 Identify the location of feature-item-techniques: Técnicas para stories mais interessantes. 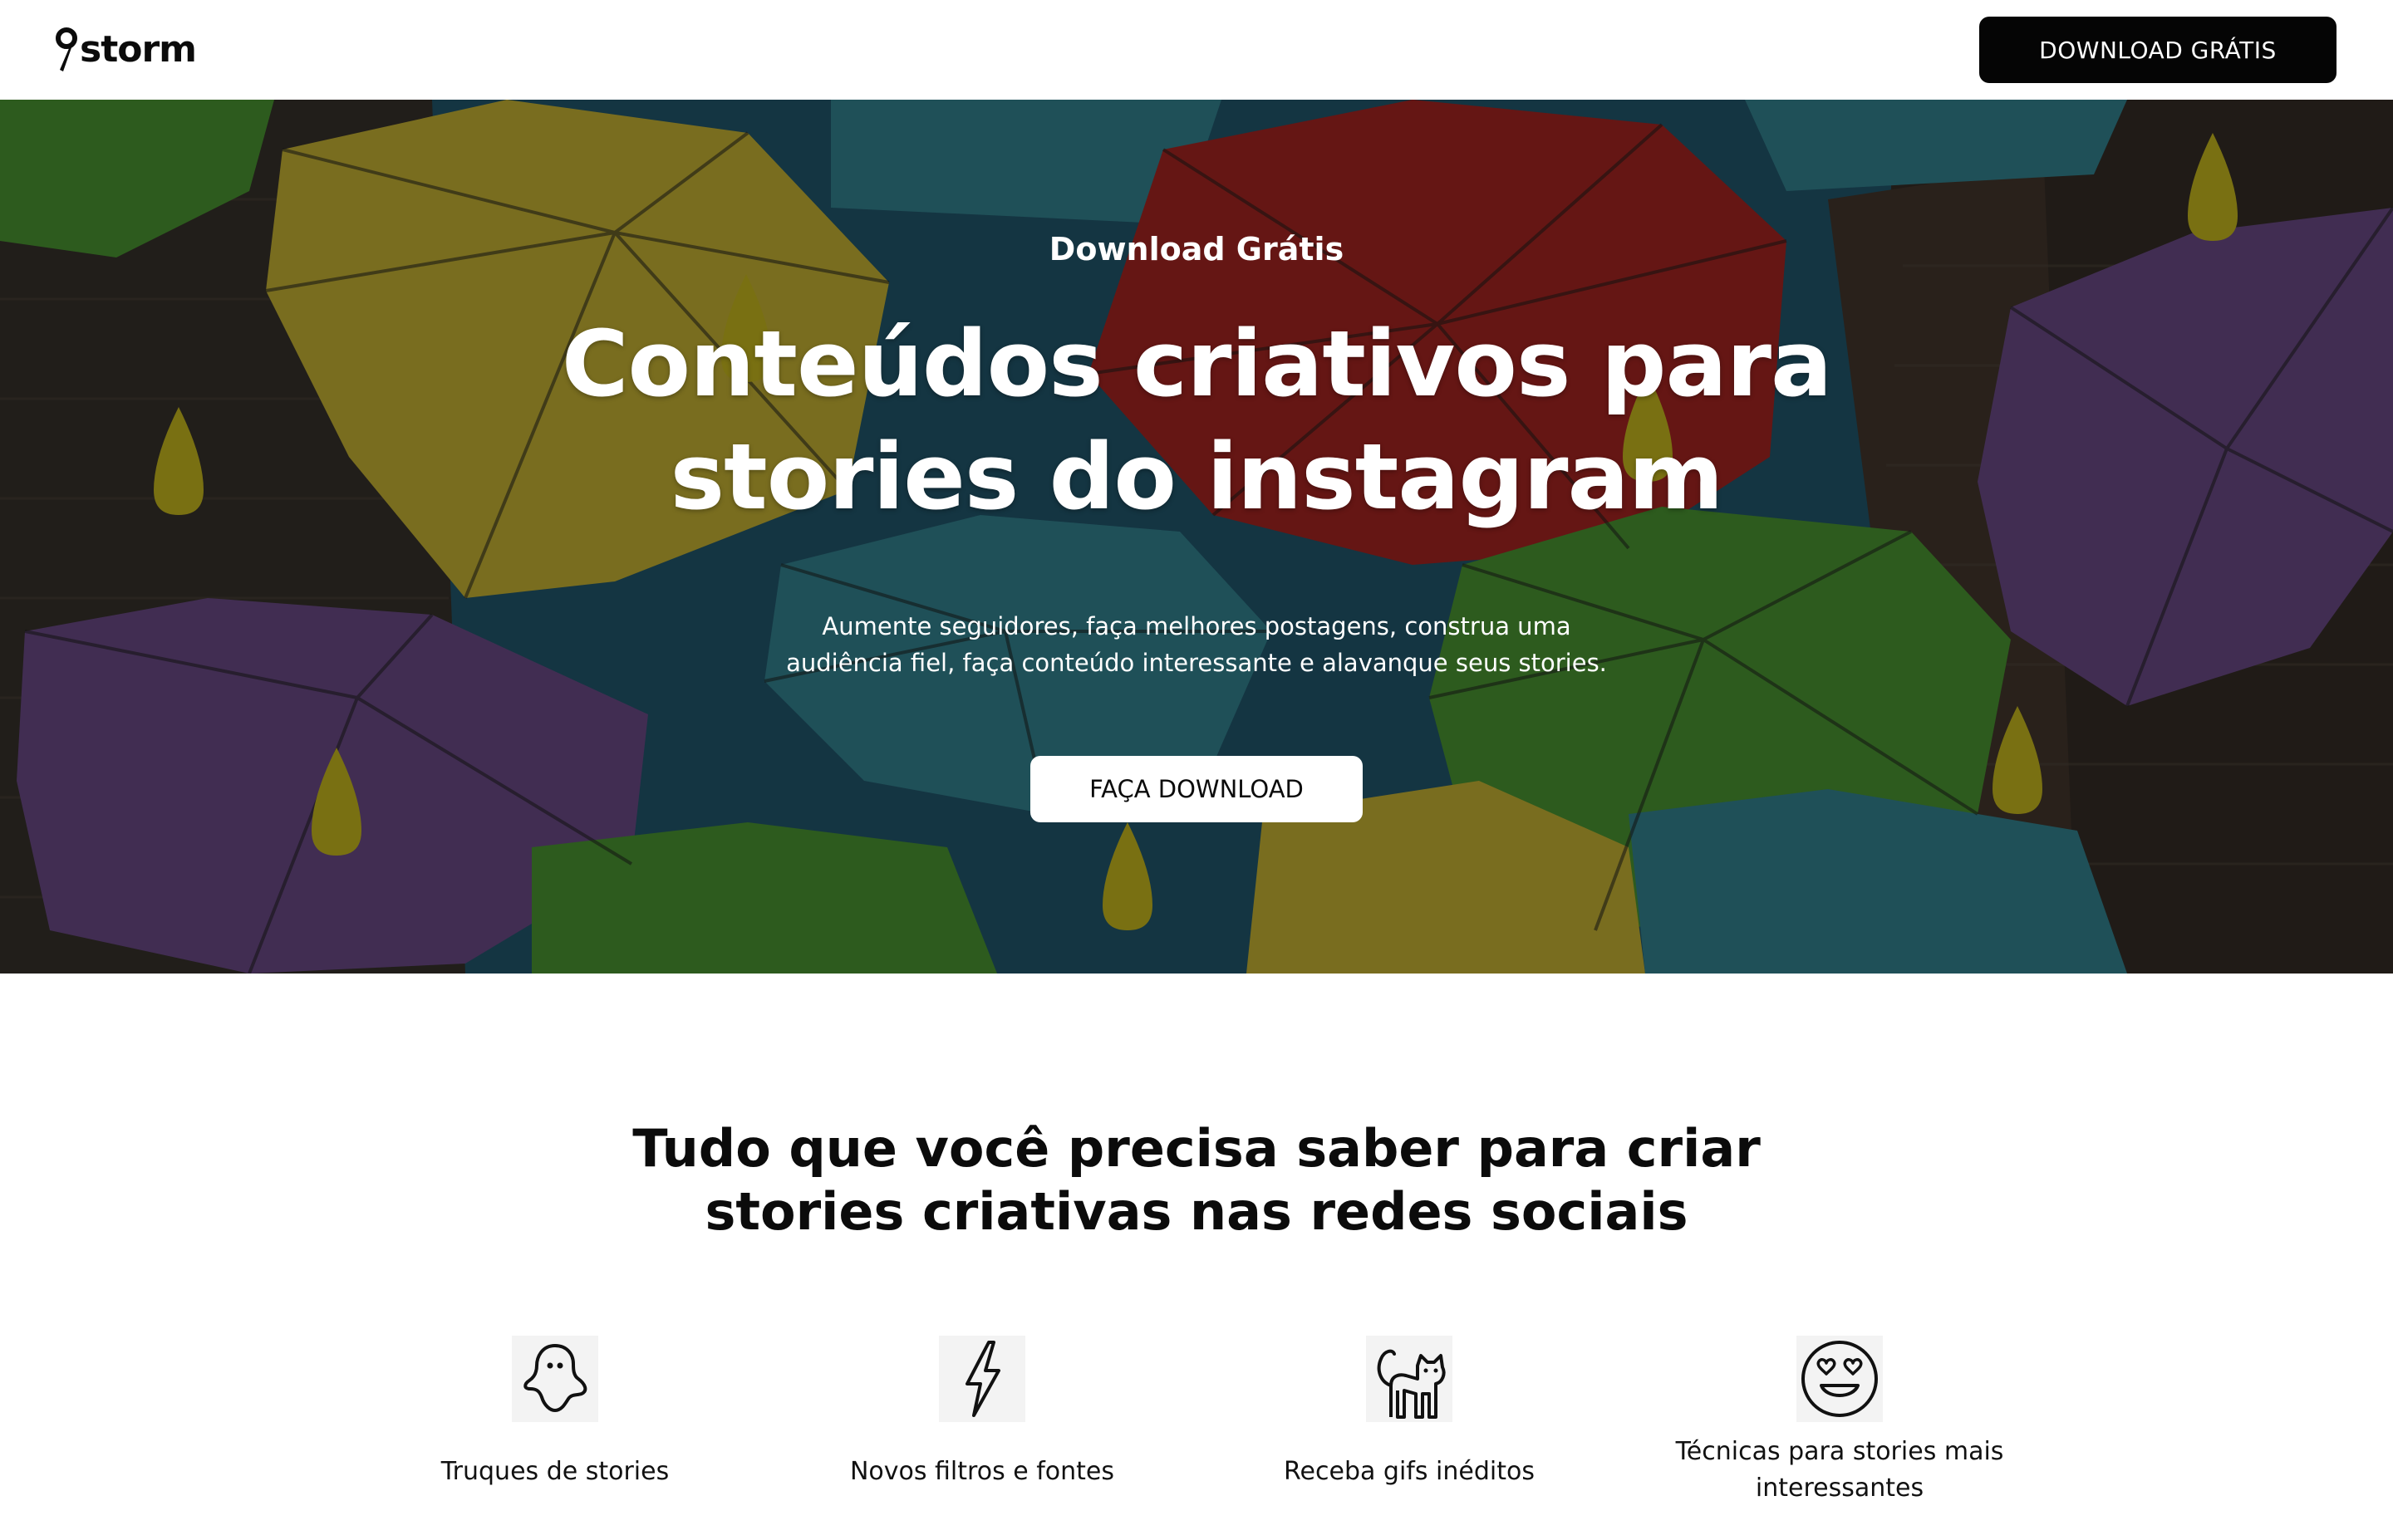
(1840, 1421).